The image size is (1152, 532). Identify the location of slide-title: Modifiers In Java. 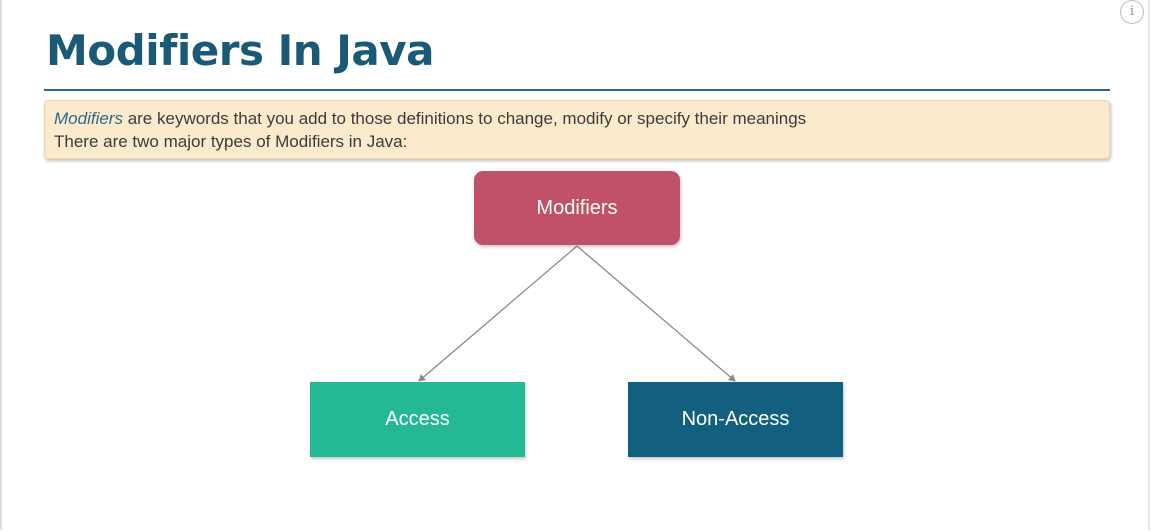
(240, 50).